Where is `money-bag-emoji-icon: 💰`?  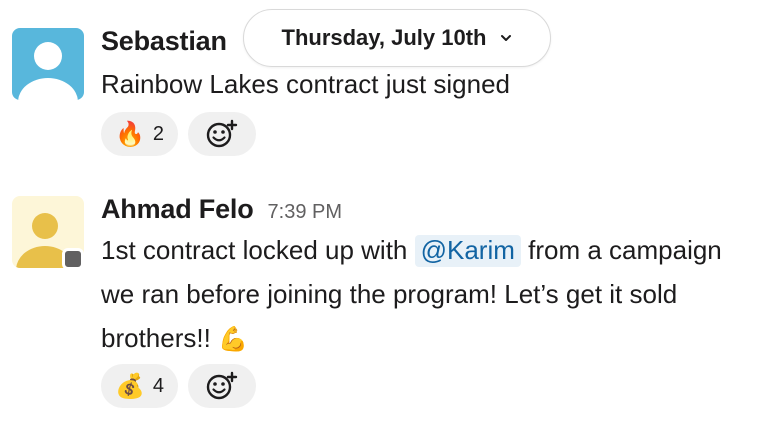
money-bag-emoji-icon: 💰 is located at coordinates (130, 386).